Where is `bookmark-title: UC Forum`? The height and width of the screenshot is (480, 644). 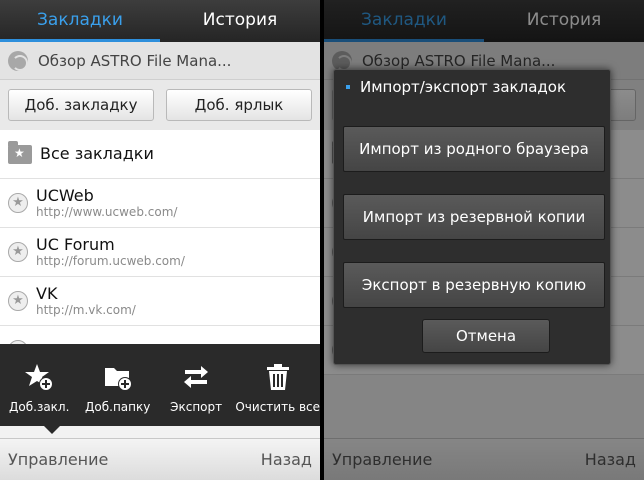
bookmark-title: UC Forum is located at coordinates (75, 244).